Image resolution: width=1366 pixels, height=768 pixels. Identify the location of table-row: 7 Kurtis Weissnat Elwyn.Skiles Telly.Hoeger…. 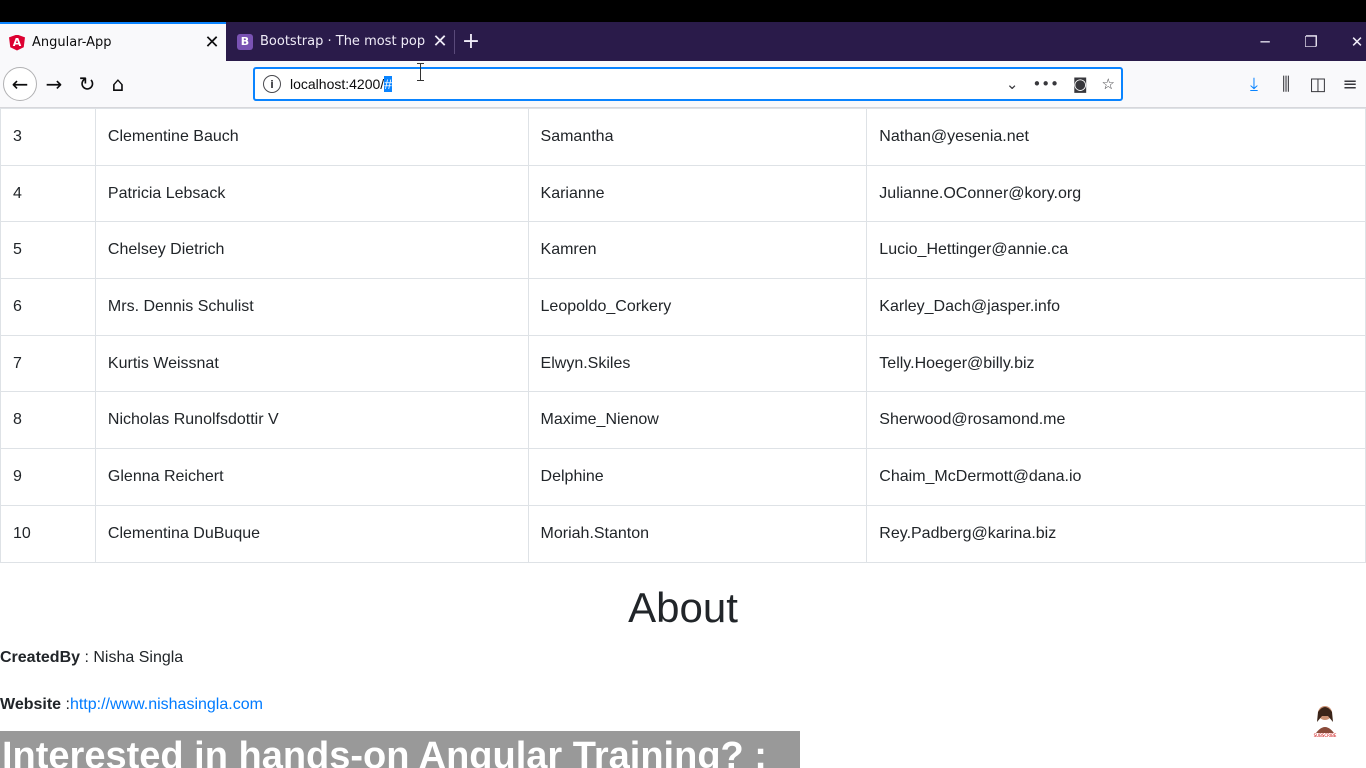
(683, 363).